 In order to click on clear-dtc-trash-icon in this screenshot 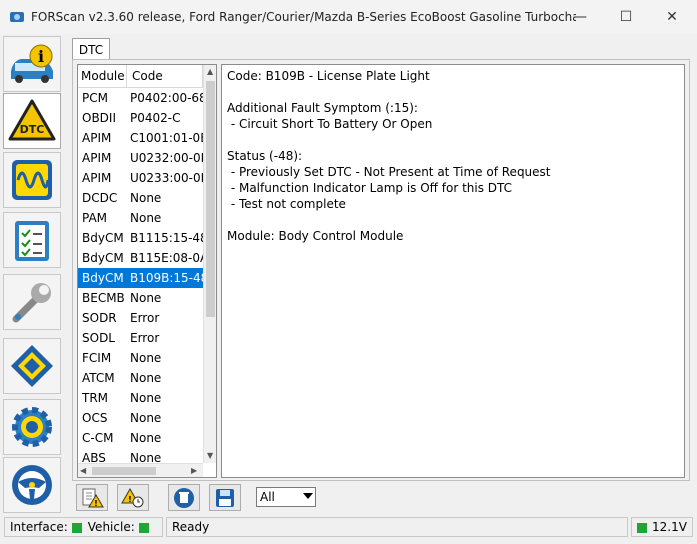, I will do `click(184, 497)`.